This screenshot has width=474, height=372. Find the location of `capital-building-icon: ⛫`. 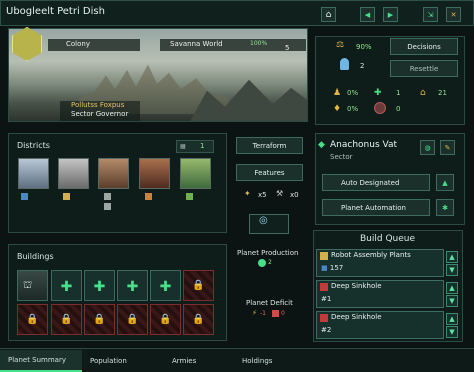

capital-building-icon: ⛫ is located at coordinates (28, 285).